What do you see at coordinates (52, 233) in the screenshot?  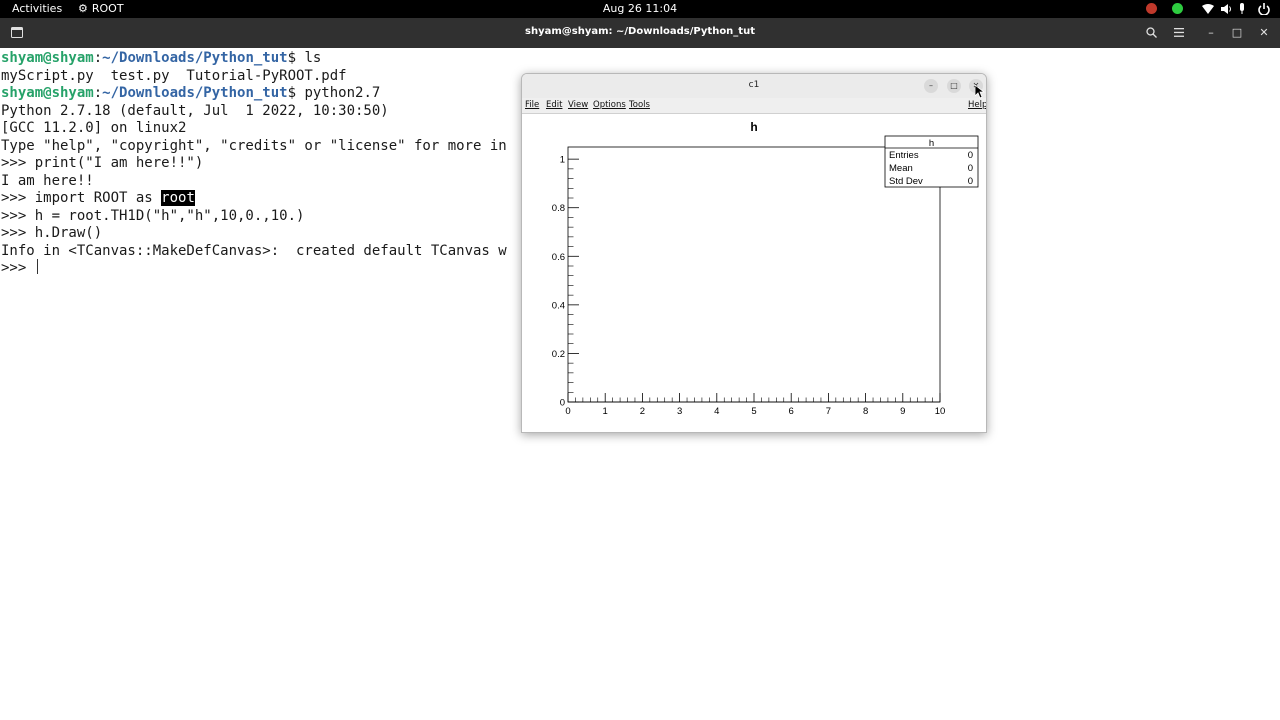 I see `terminal-line: >>> h.Draw()` at bounding box center [52, 233].